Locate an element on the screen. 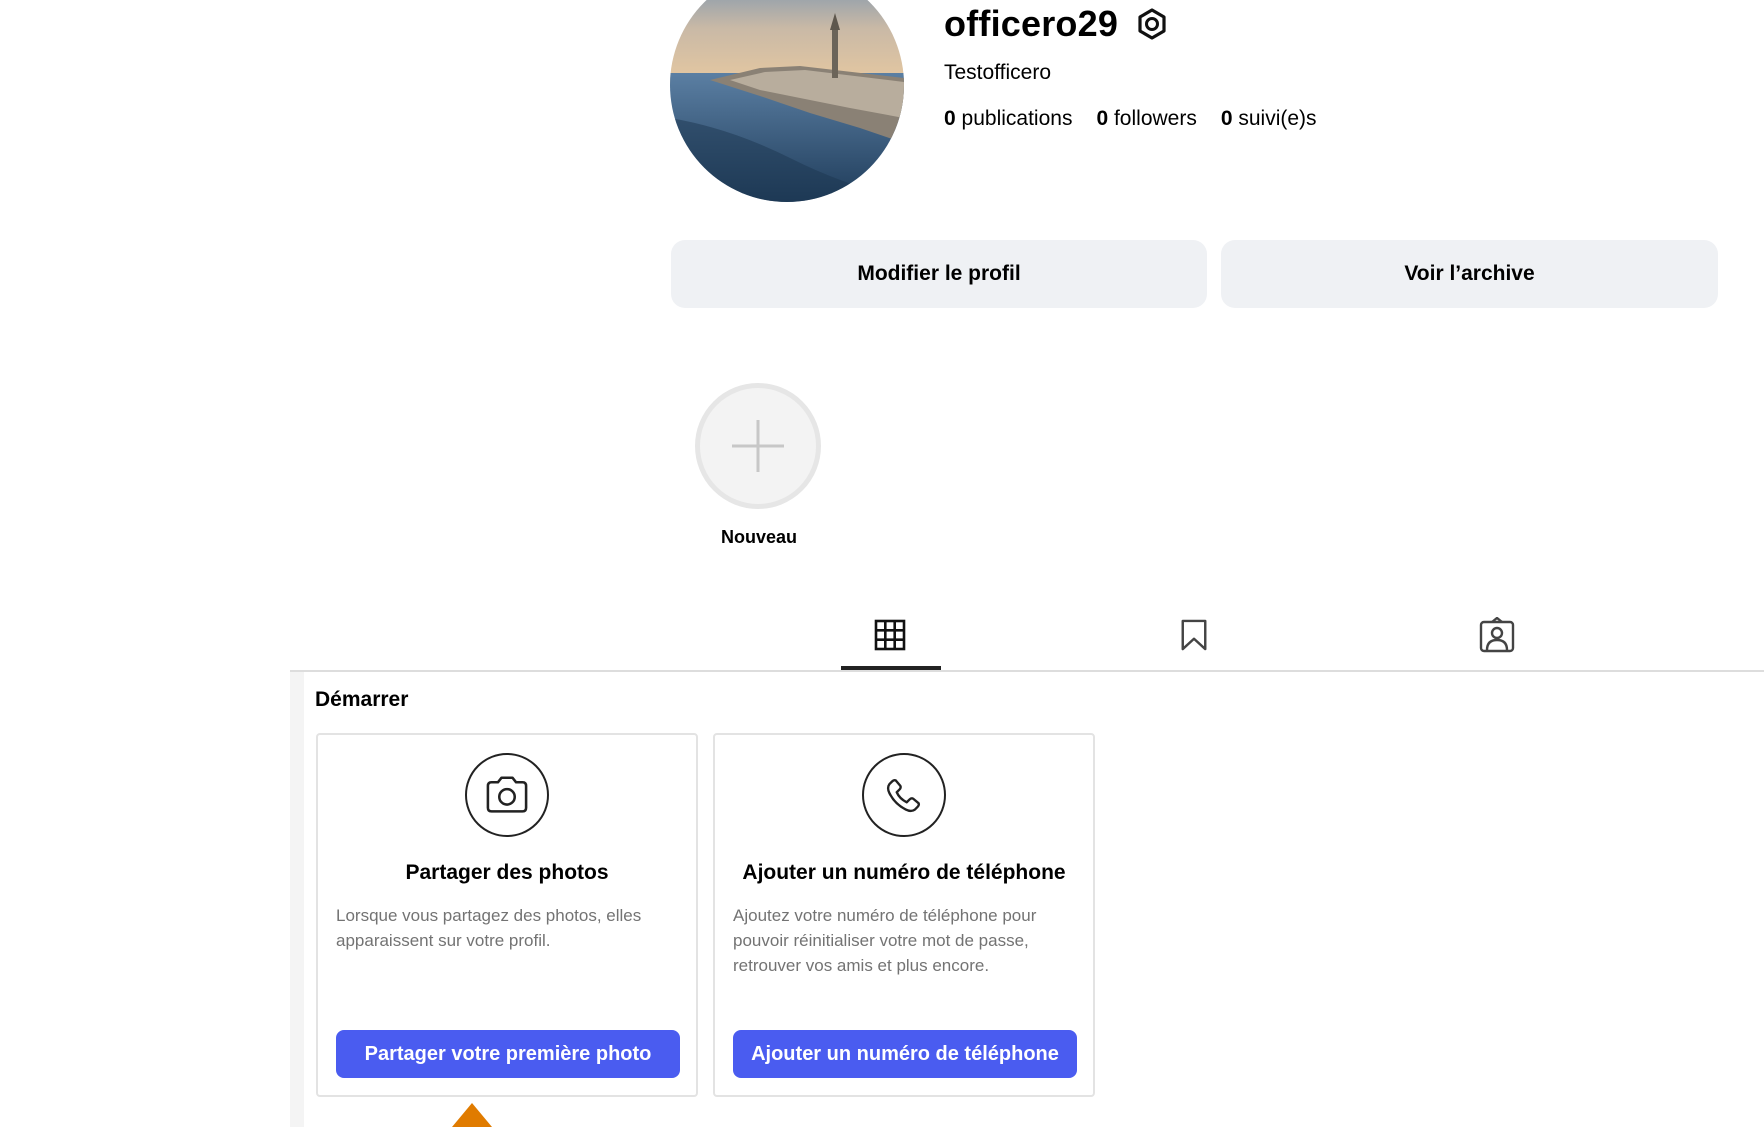 The width and height of the screenshot is (1764, 1132). new-highlight-label: Nouveau is located at coordinates (759, 537).